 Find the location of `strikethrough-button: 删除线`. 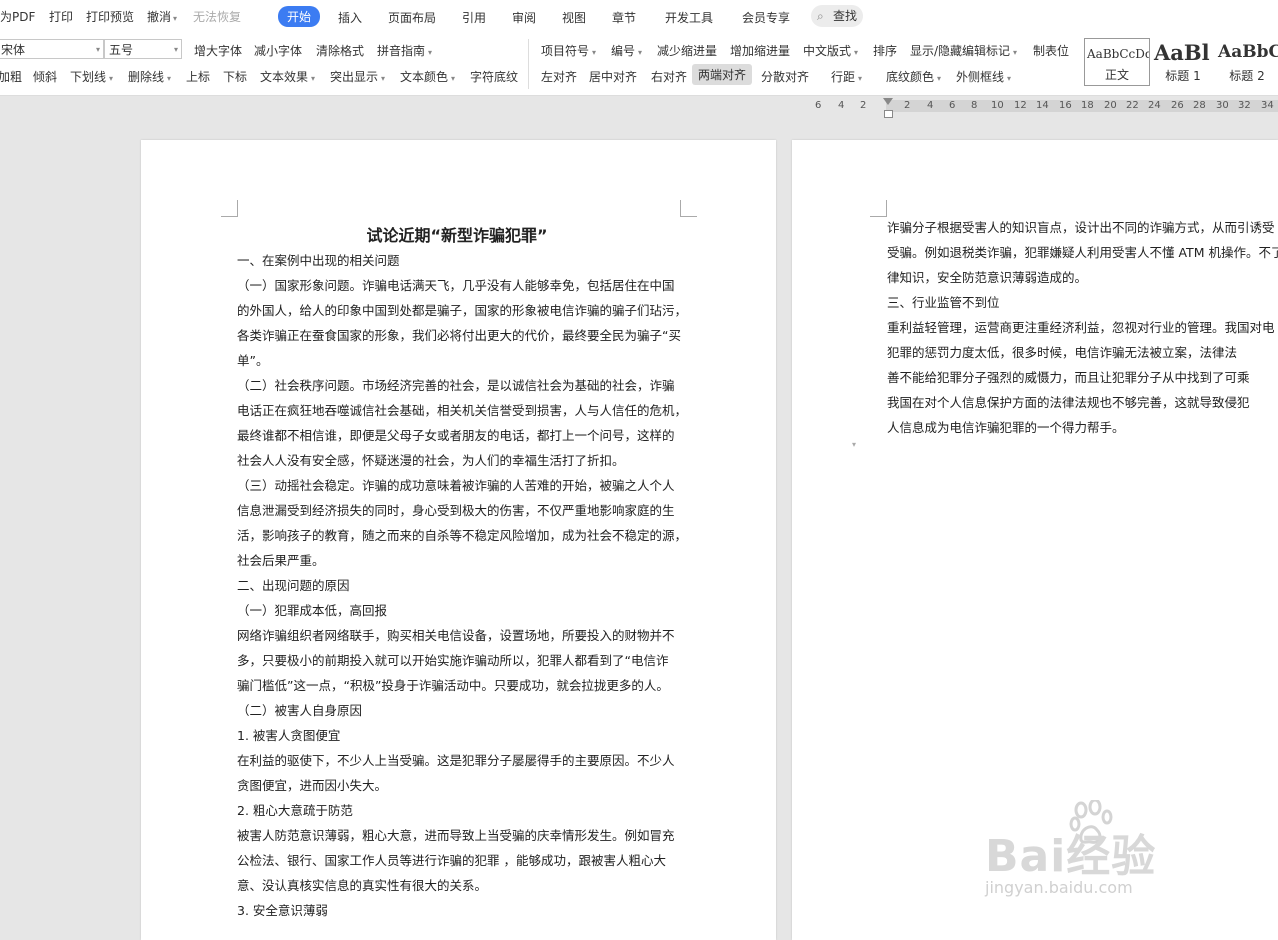

strikethrough-button: 删除线 is located at coordinates (149, 76).